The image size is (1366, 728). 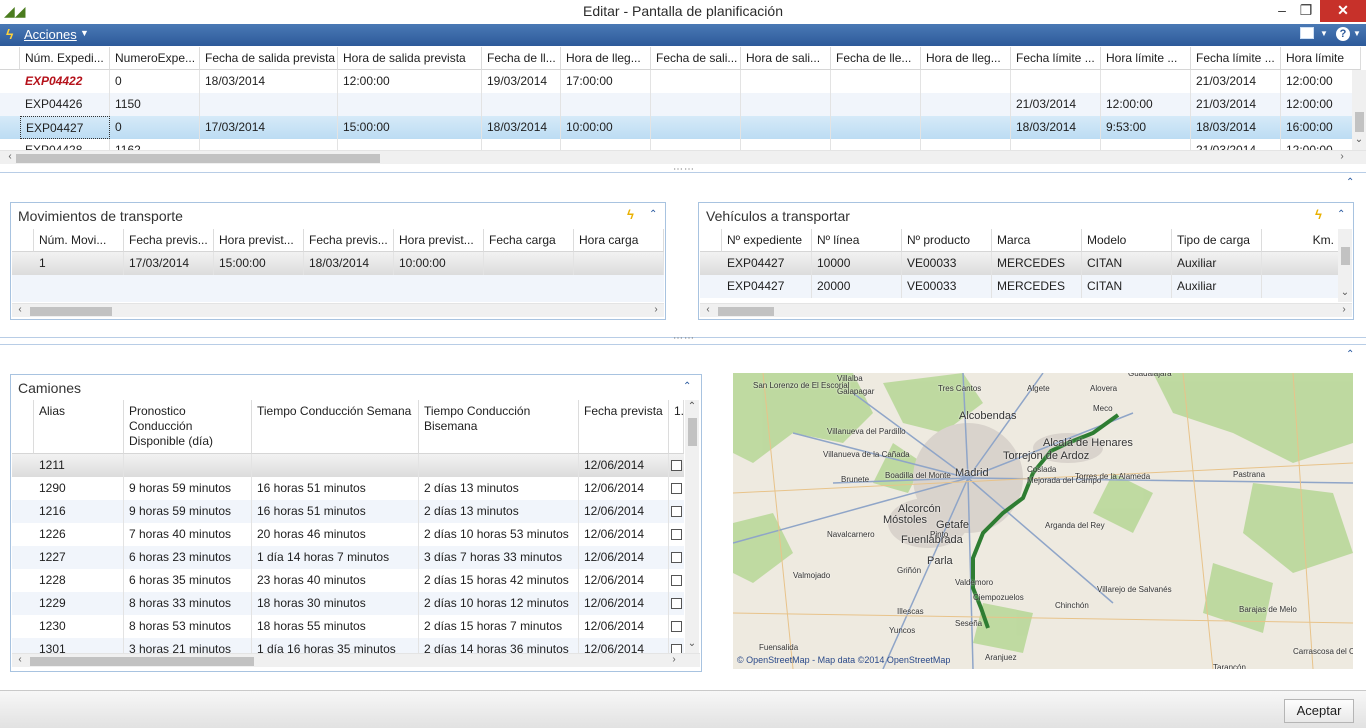 I want to click on column-header: Km., so click(x=1300, y=240).